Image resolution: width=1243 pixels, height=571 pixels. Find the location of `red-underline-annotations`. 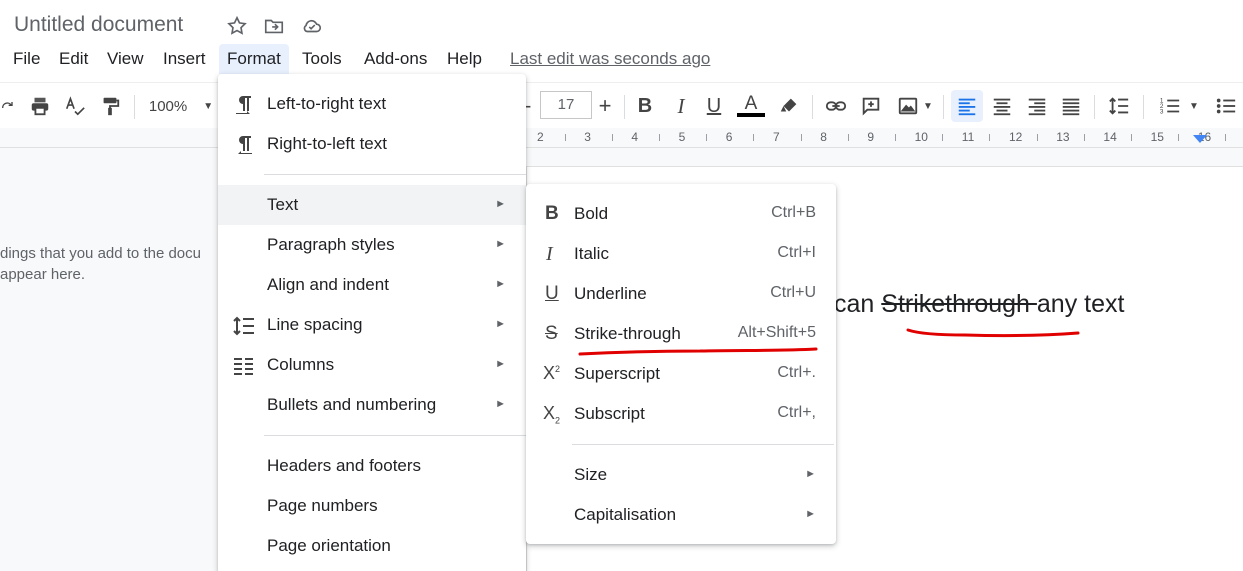

red-underline-annotations is located at coordinates (829, 342).